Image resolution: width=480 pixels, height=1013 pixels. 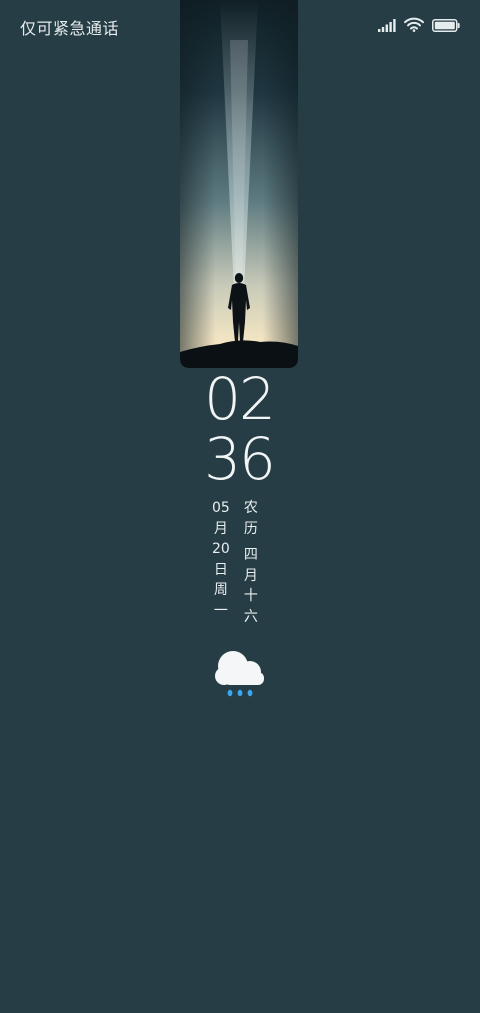 I want to click on lunar-label-1: 农, so click(x=250, y=508).